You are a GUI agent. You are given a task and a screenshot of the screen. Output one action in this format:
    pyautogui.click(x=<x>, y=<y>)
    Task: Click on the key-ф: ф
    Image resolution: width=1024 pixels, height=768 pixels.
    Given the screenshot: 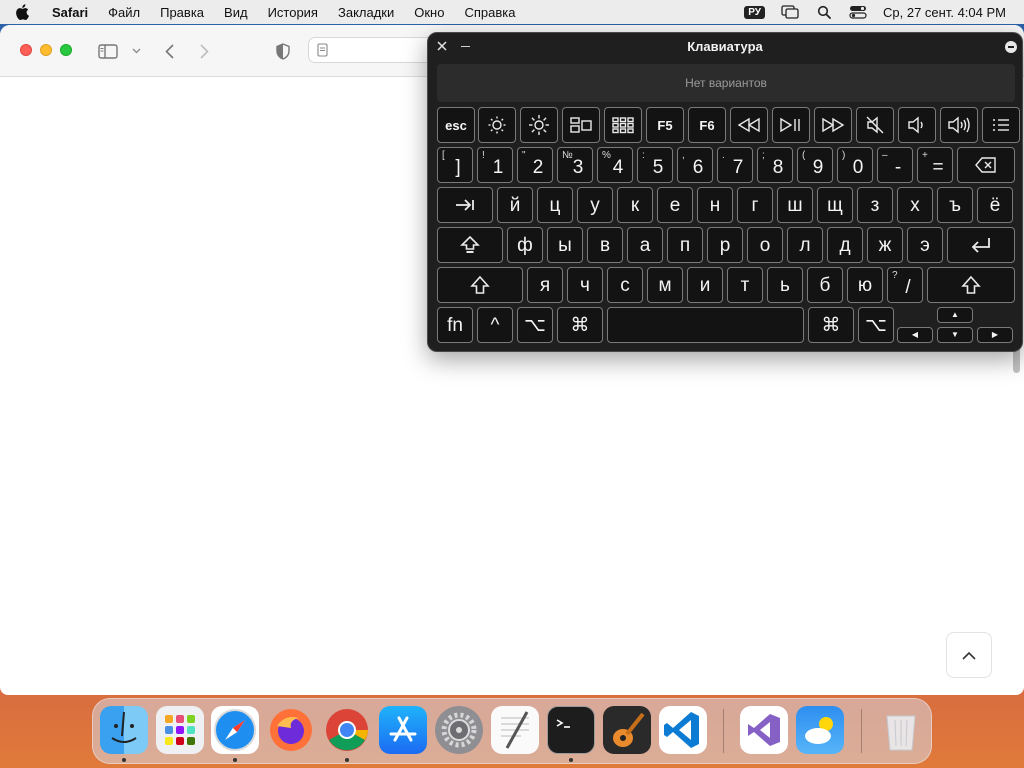 What is the action you would take?
    pyautogui.click(x=525, y=245)
    